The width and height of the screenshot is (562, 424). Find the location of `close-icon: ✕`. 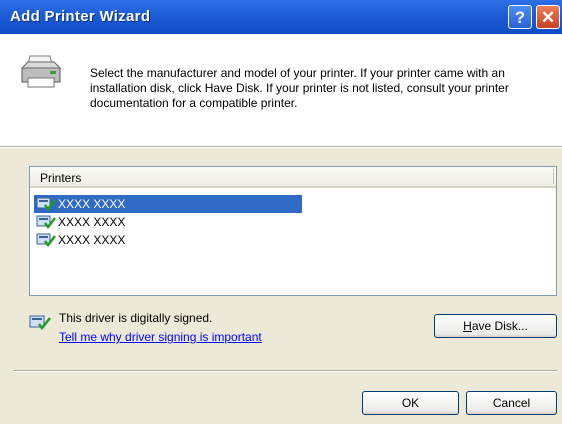

close-icon: ✕ is located at coordinates (548, 17).